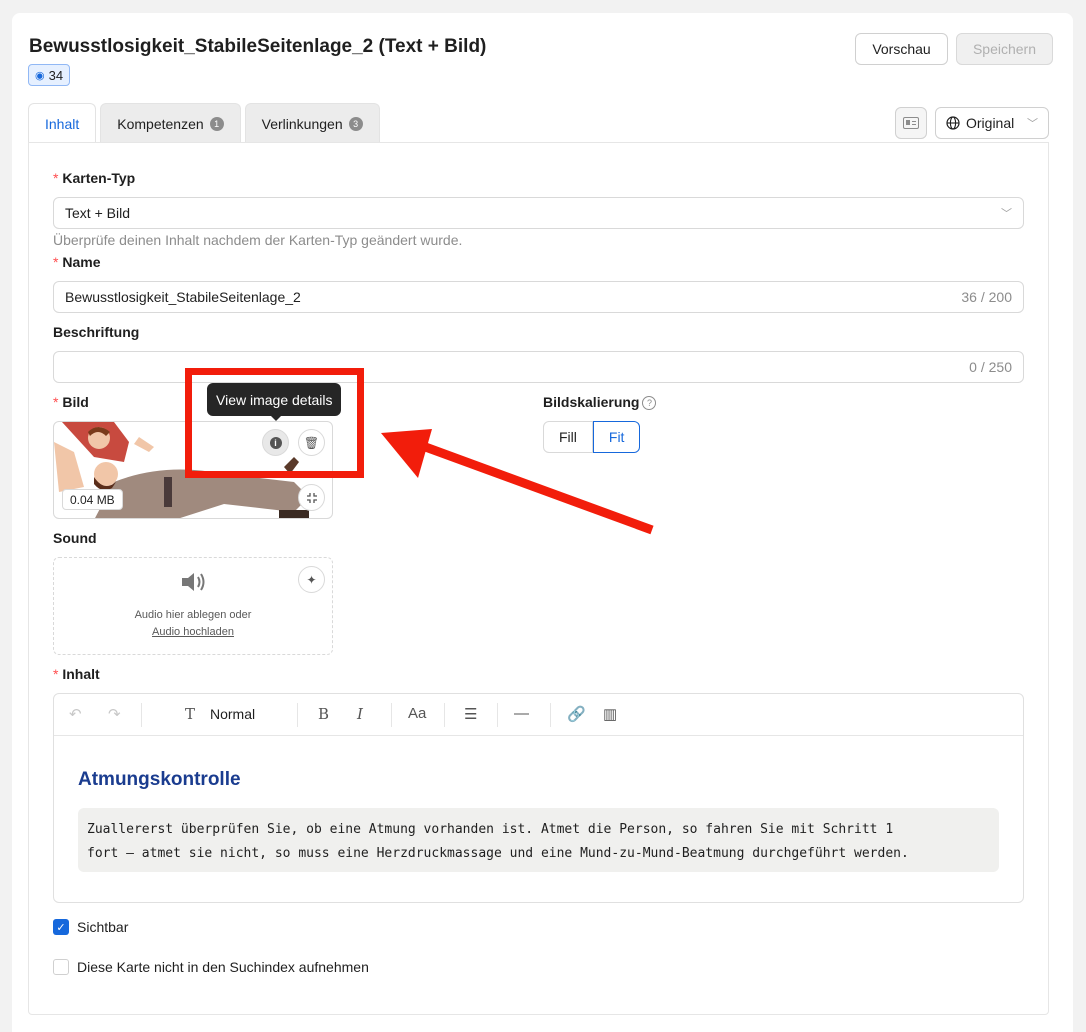 The width and height of the screenshot is (1086, 1032). What do you see at coordinates (521, 713) in the screenshot?
I see `horizontal-rule-icon: —` at bounding box center [521, 713].